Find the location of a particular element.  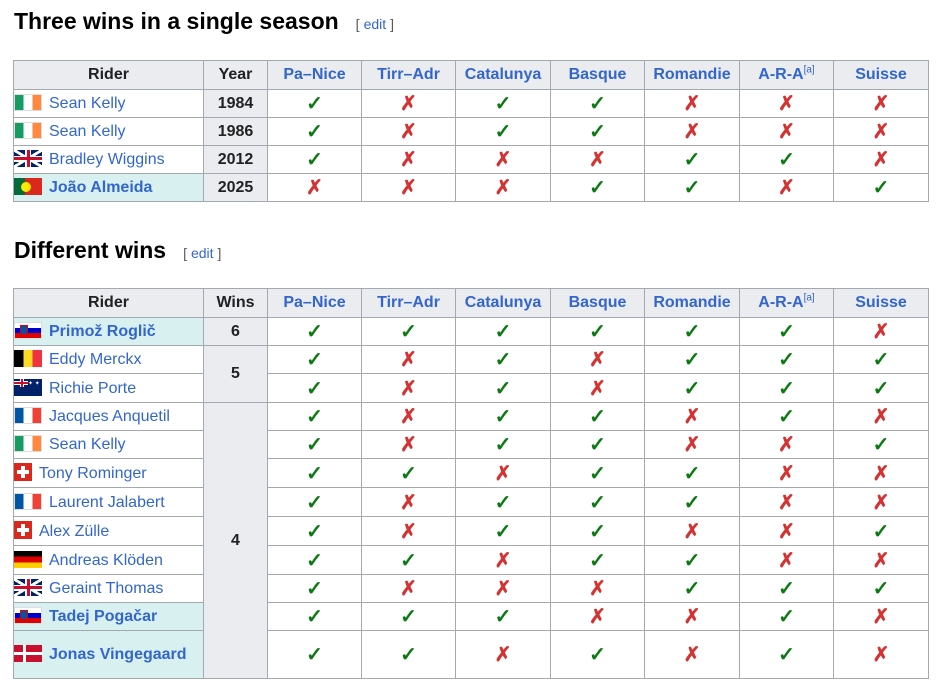

table-row: Sean Kelly ✓ ✗ ✓ ✓ ✗ ✗ ✓ is located at coordinates (471, 444).